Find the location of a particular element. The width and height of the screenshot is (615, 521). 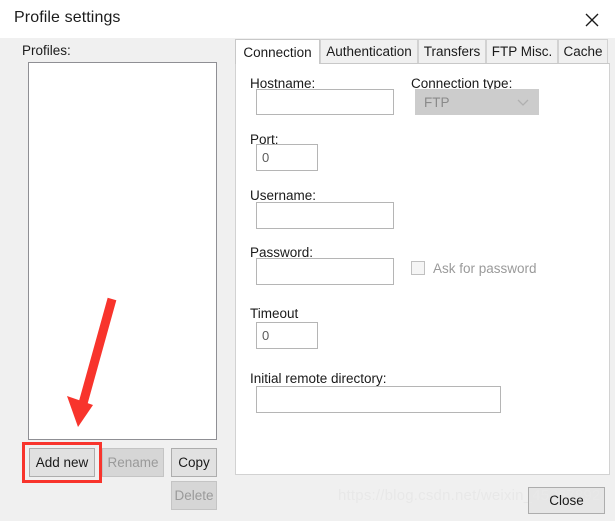

tab-cache: Cache is located at coordinates (583, 51).